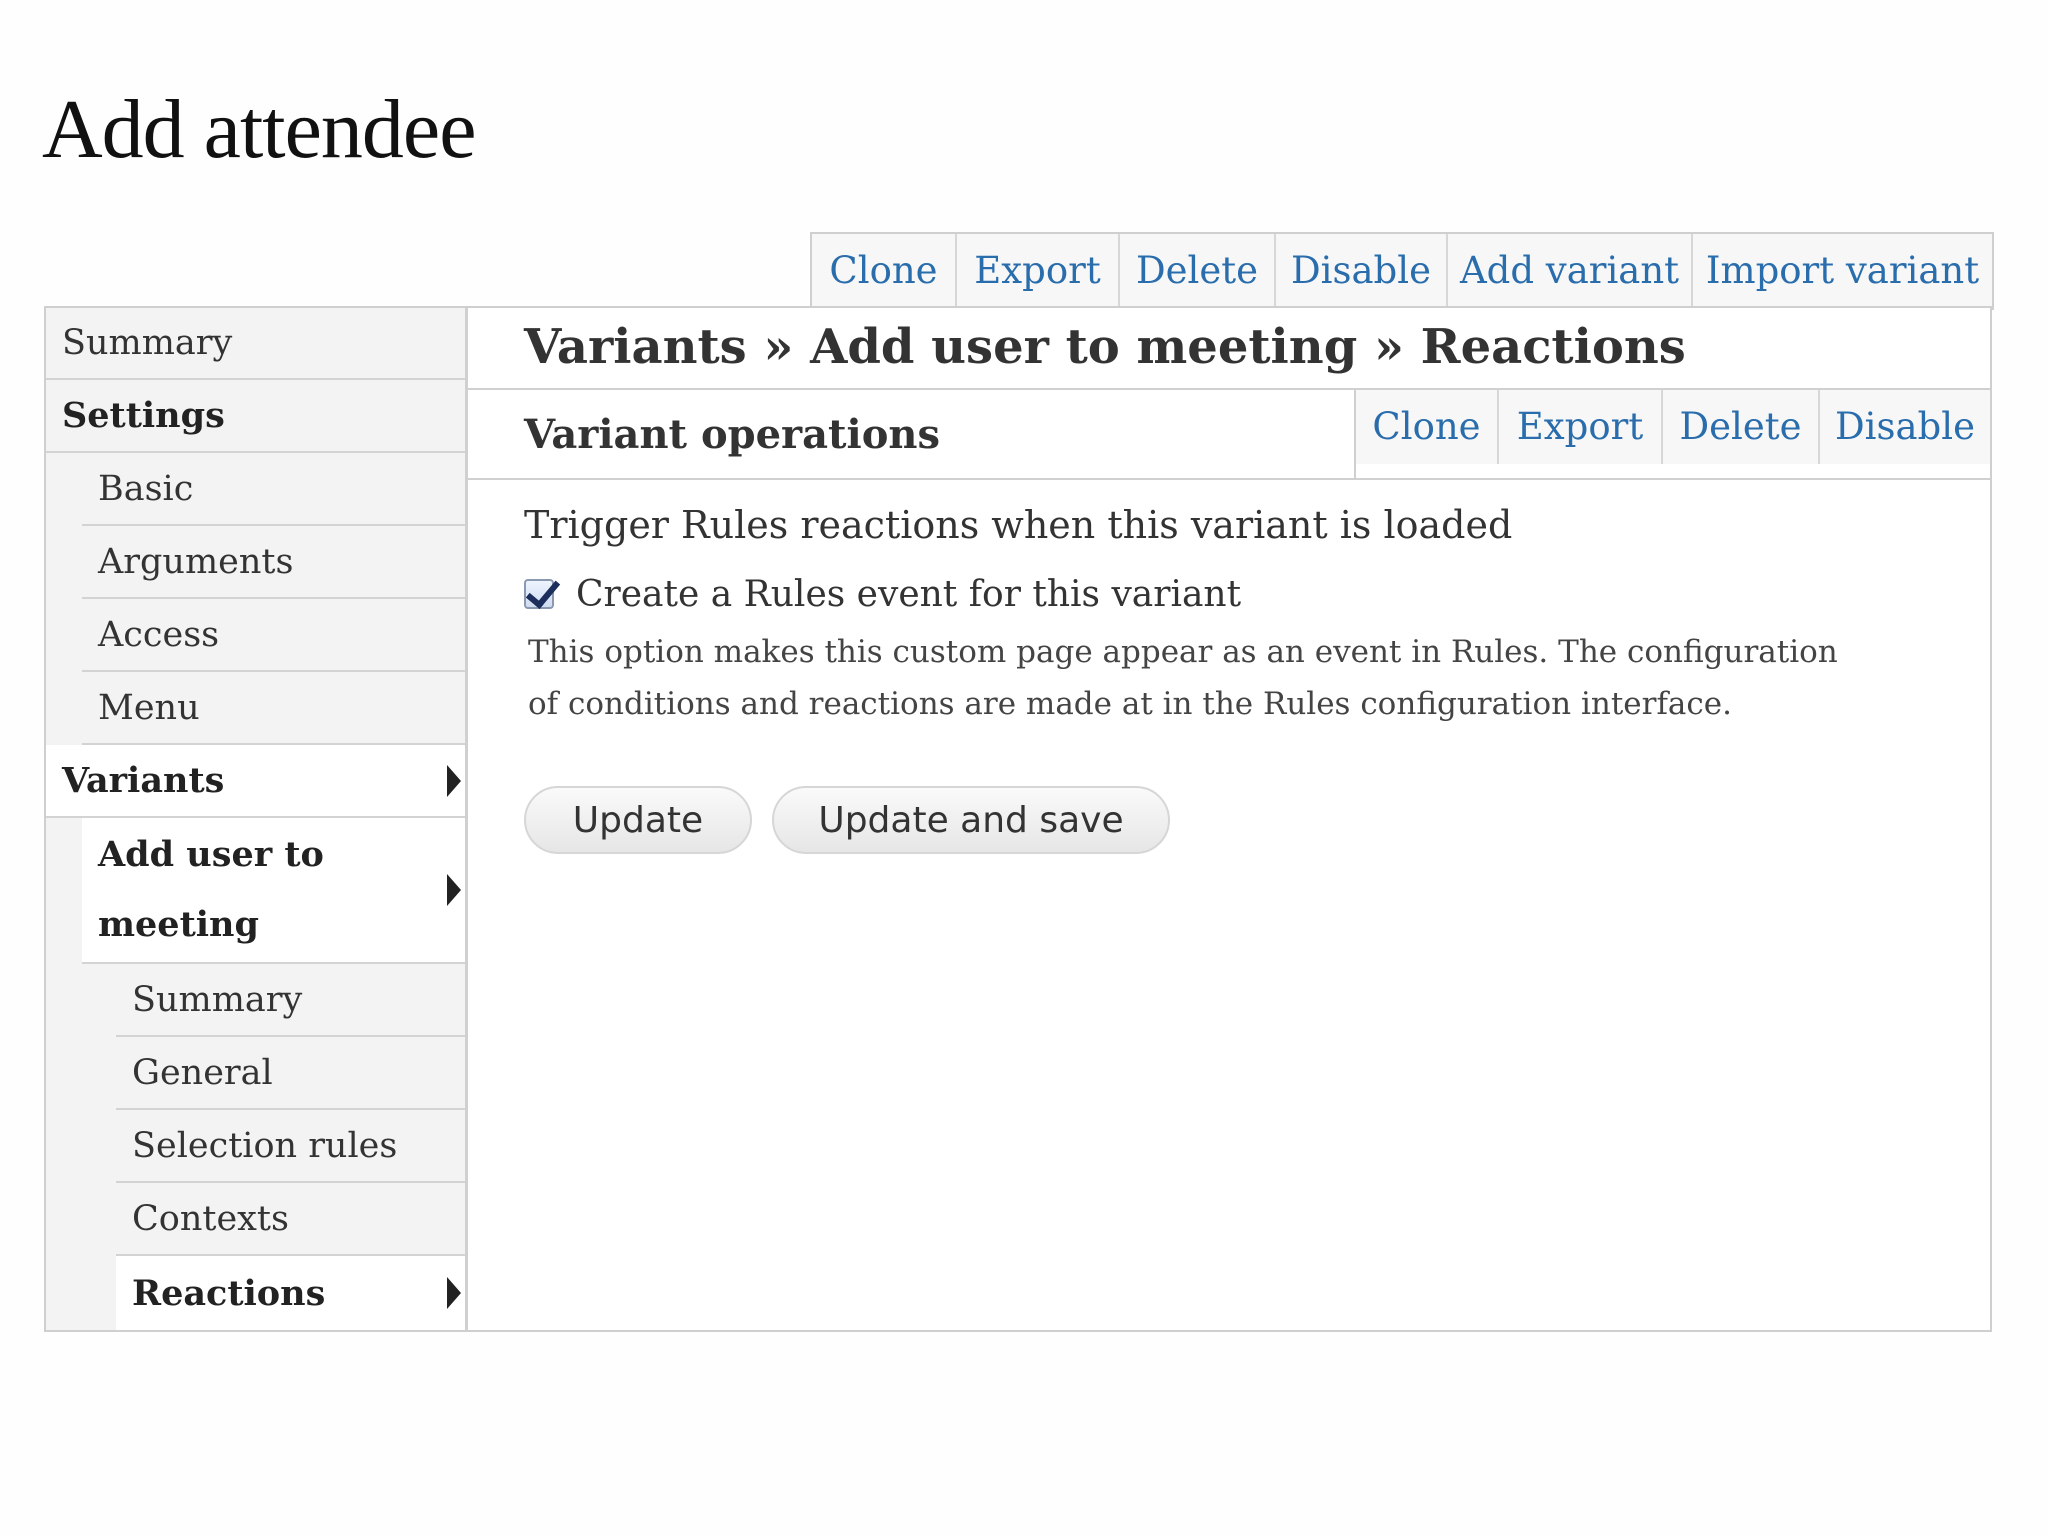 Image resolution: width=2048 pixels, height=1536 pixels. What do you see at coordinates (908, 594) in the screenshot?
I see `rules-event-checkbox-label: Create a Rules event for this variant` at bounding box center [908, 594].